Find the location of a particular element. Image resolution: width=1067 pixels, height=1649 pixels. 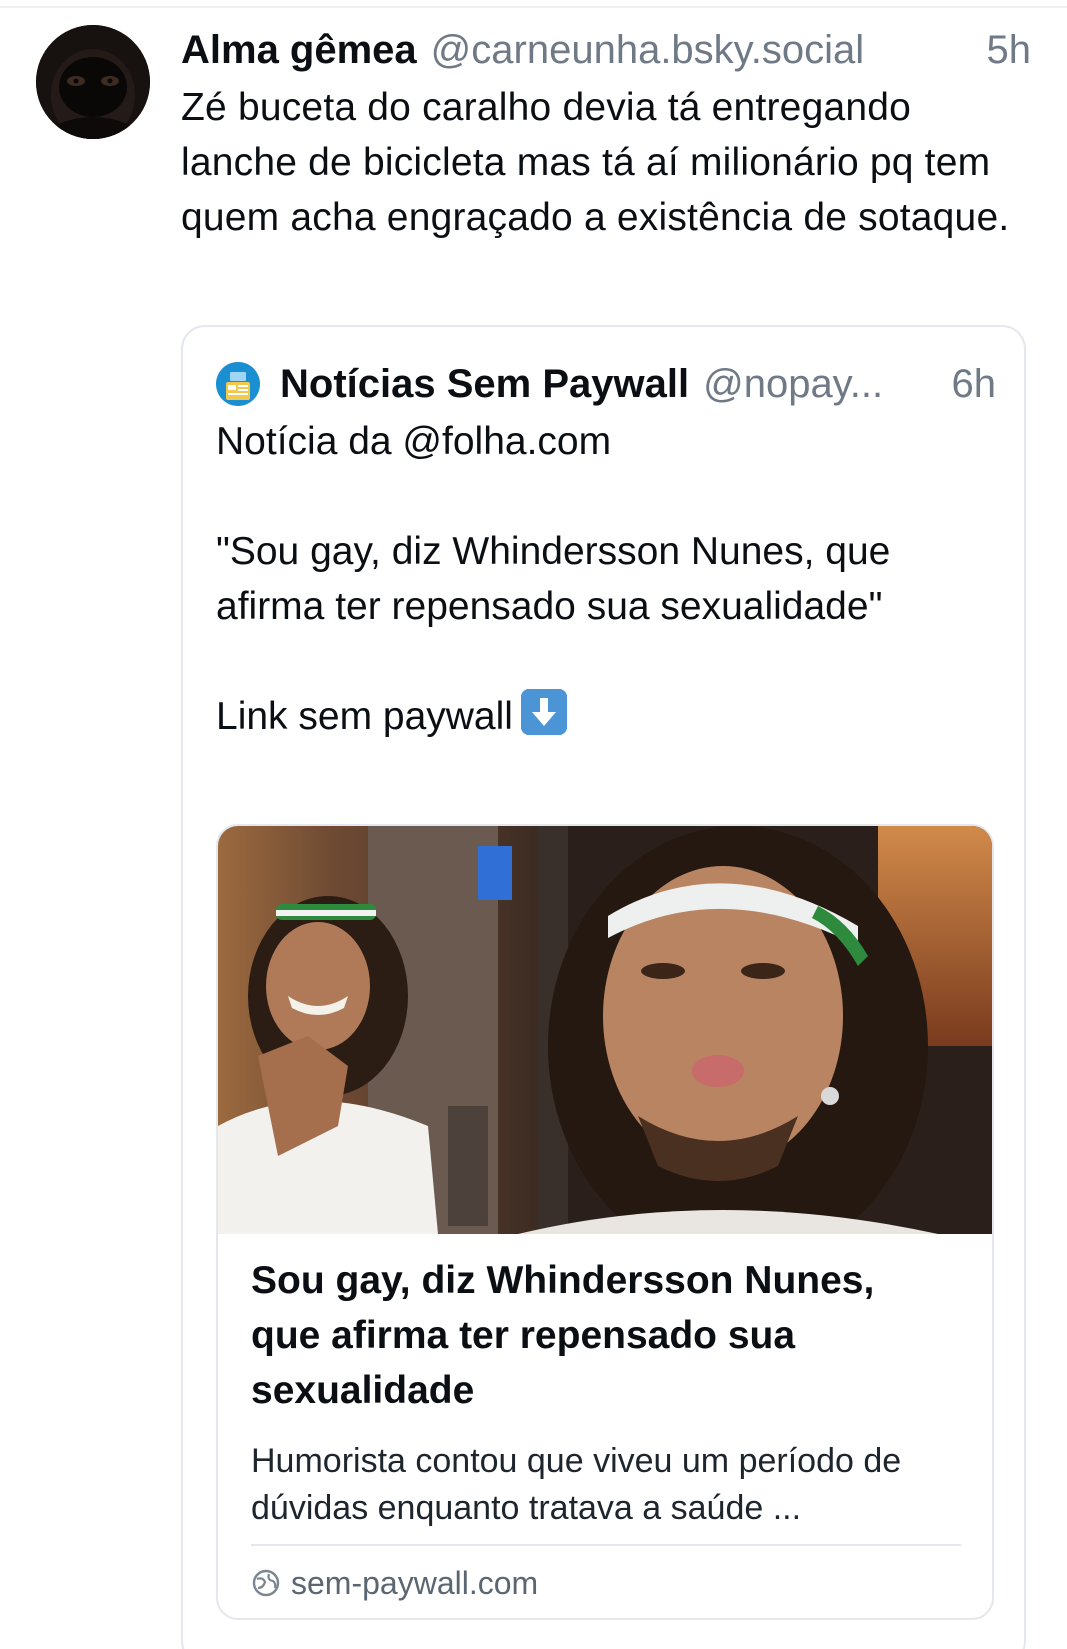

post-timestamp: 5h is located at coordinates (1009, 50).